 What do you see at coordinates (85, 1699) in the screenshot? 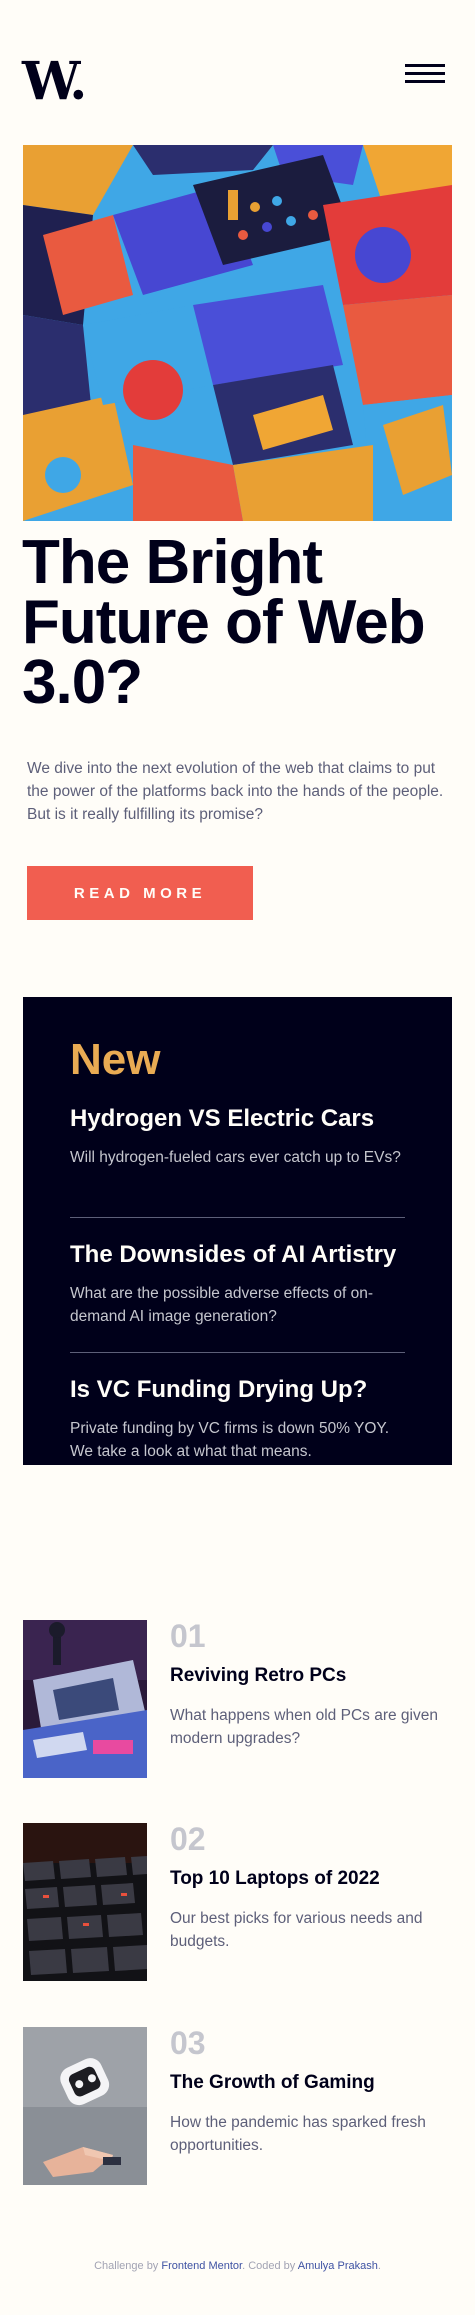
I see `retro-pc-thumbnail` at bounding box center [85, 1699].